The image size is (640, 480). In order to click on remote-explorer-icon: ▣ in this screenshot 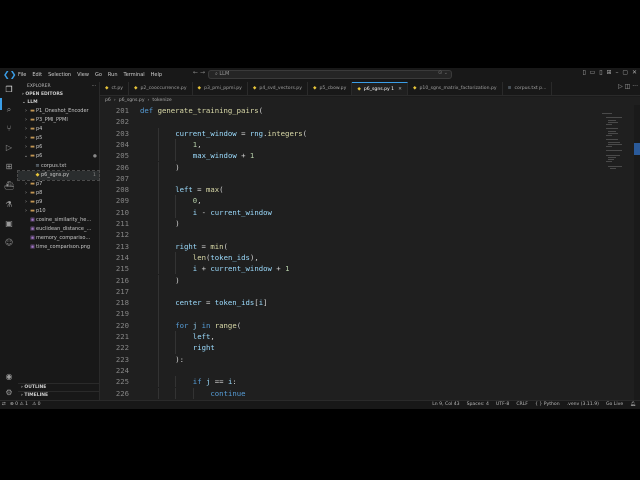, I will do `click(9, 224)`.